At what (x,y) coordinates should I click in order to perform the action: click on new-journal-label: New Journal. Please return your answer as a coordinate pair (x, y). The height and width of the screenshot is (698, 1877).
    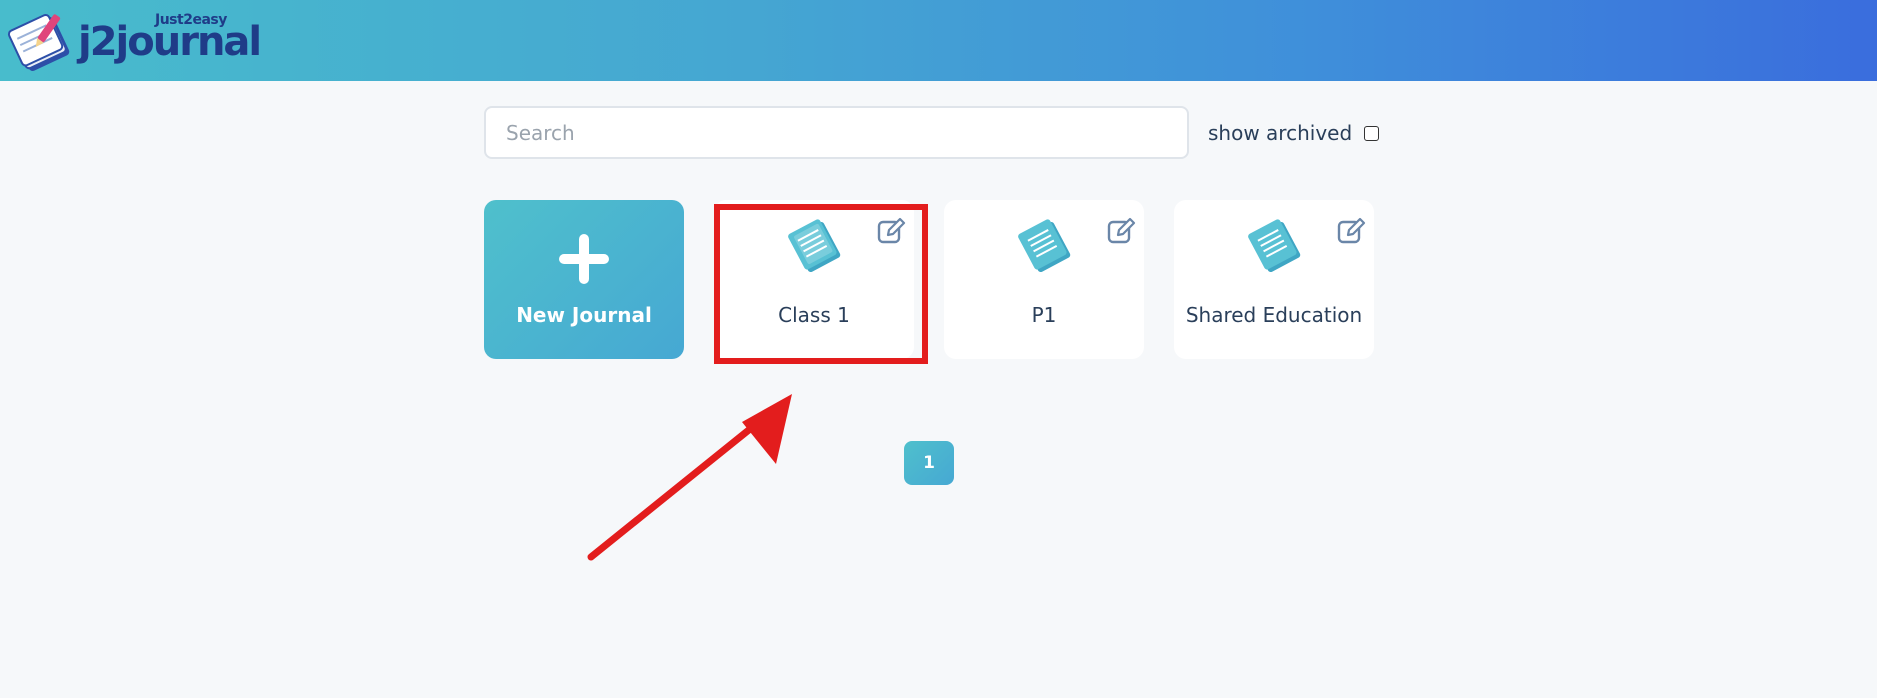
    Looking at the image, I should click on (584, 315).